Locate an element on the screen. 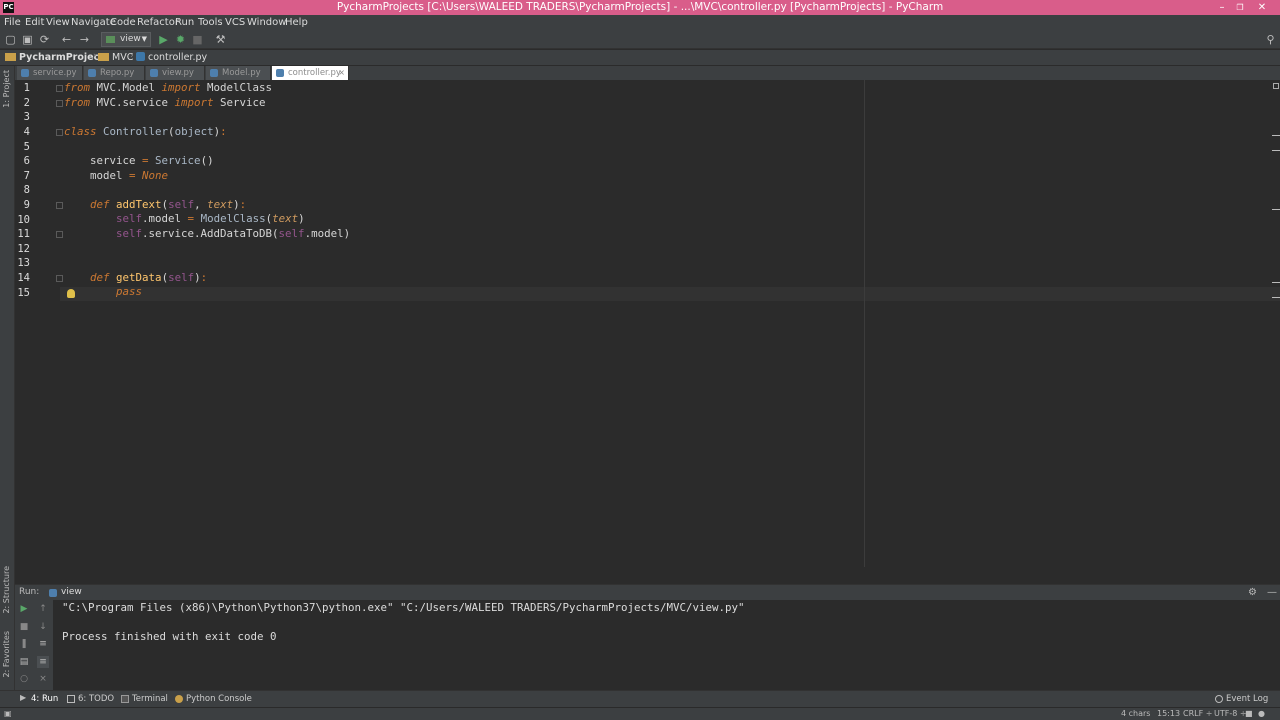  lock-icon: ■ is located at coordinates (1249, 713).